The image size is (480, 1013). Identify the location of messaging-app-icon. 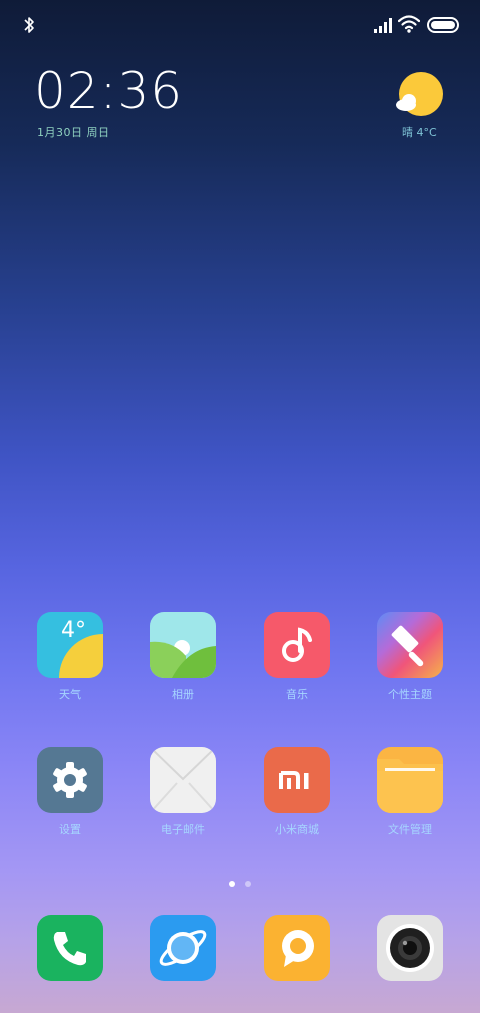
(297, 948).